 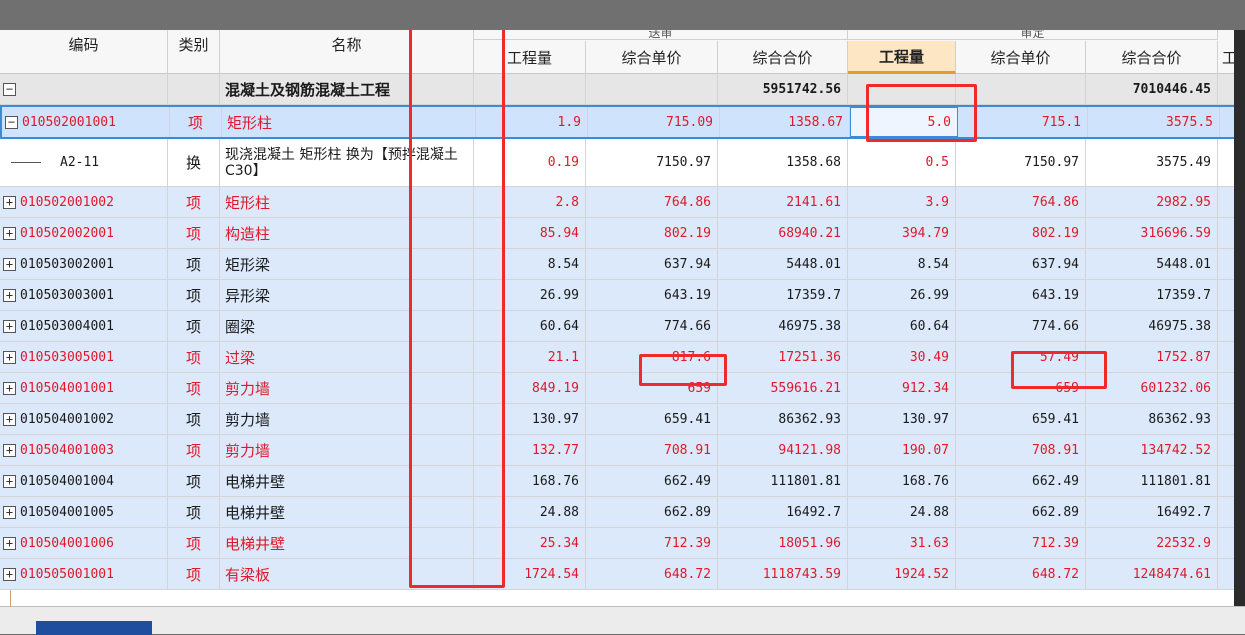 What do you see at coordinates (622, 620) in the screenshot?
I see `bottom-toolbar` at bounding box center [622, 620].